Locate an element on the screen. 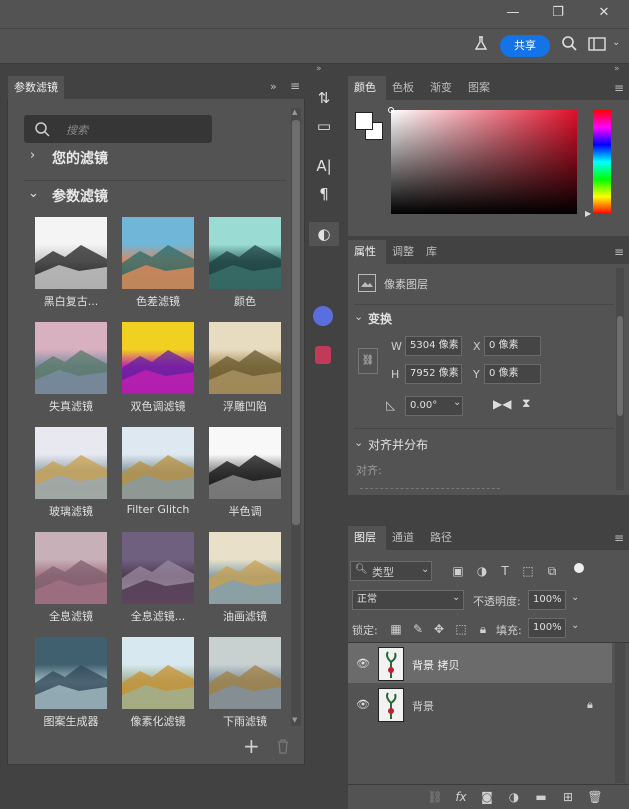 The height and width of the screenshot is (809, 629). tab-layer-tabs-2: 路径 is located at coordinates (443, 538).